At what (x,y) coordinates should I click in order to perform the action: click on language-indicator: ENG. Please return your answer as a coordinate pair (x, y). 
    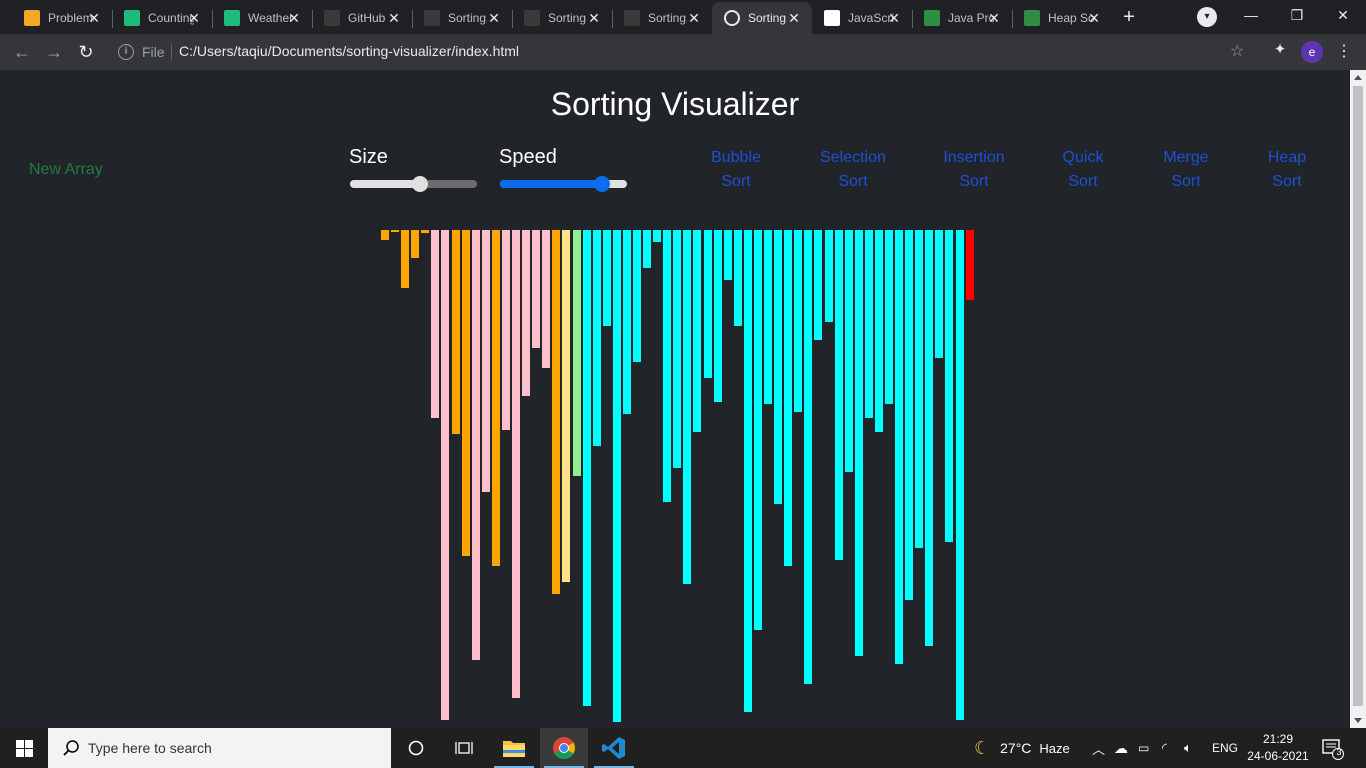
    Looking at the image, I should click on (1225, 748).